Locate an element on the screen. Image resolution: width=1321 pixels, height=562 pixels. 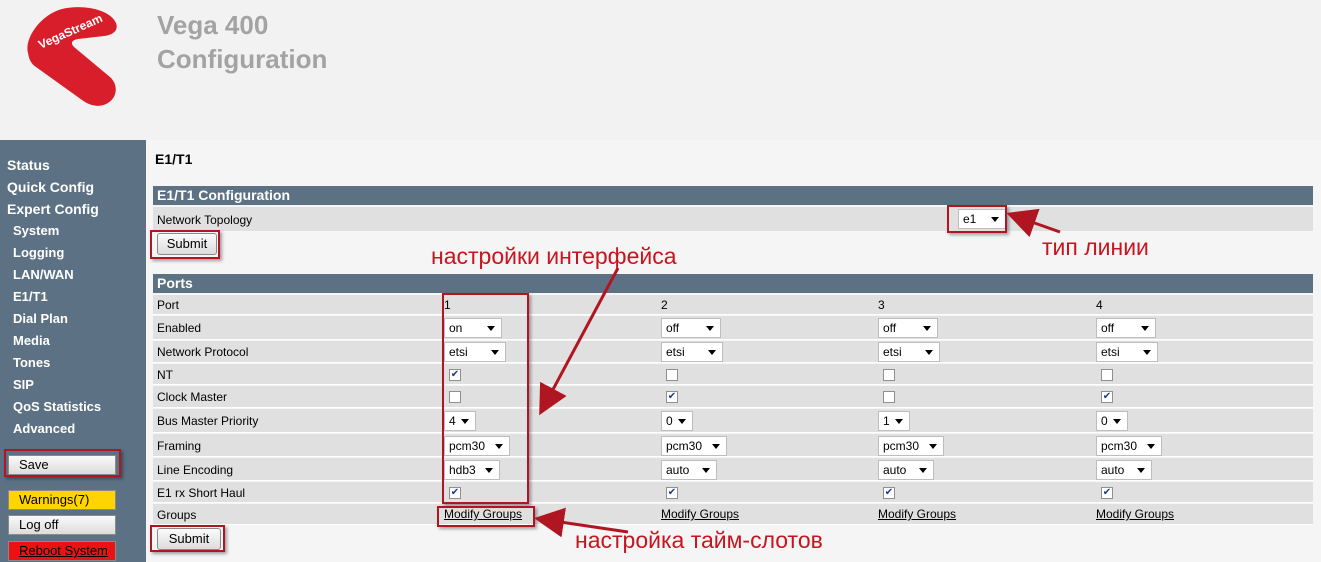
annotation-line-type: тип линии is located at coordinates (1095, 247).